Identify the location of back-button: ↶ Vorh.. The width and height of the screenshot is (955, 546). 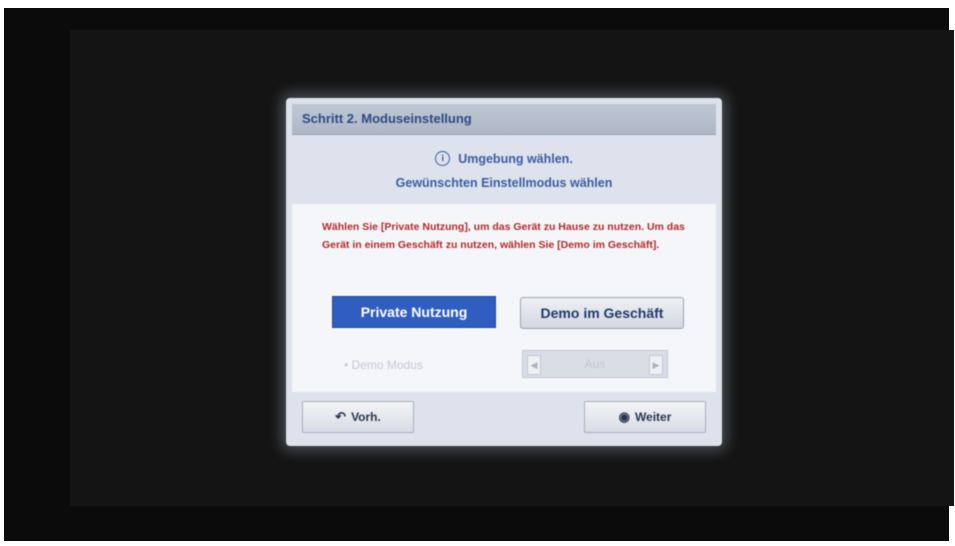
(358, 417).